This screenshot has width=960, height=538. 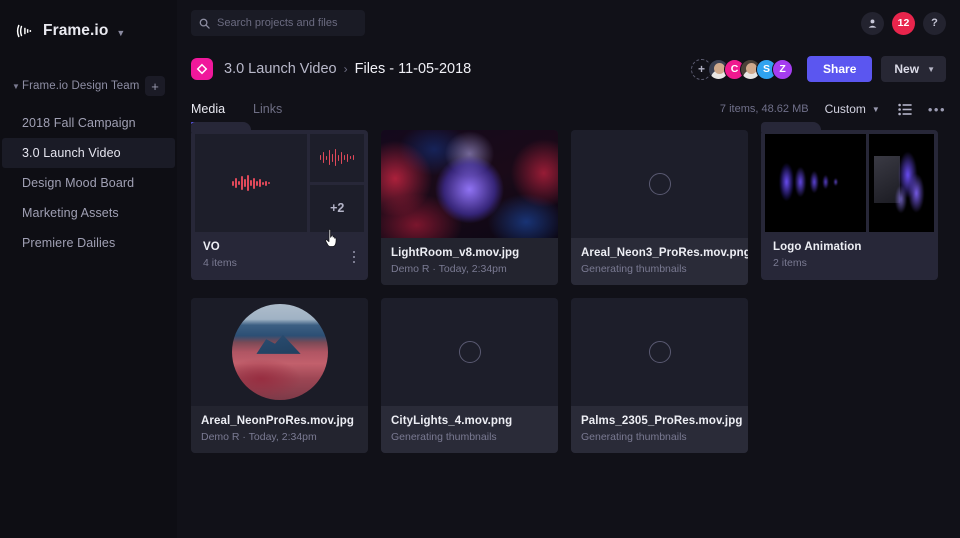 I want to click on search-icon, so click(x=204, y=23).